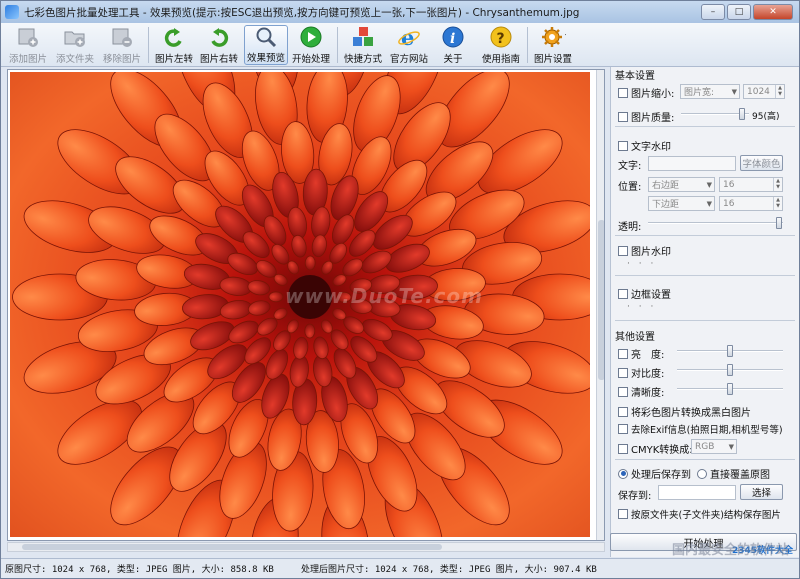 Image resolution: width=800 pixels, height=579 pixels. I want to click on contrast-slider, so click(730, 370).